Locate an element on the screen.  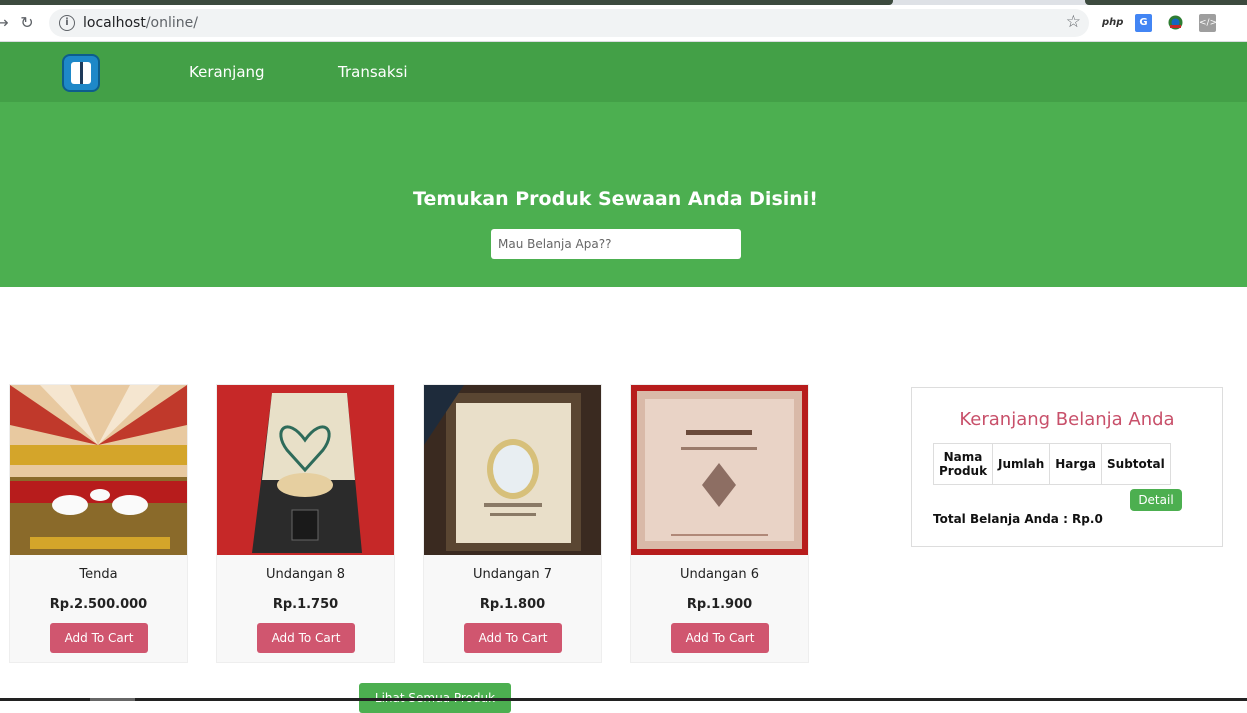
column-header-jumlah: Jumlah is located at coordinates (1021, 464).